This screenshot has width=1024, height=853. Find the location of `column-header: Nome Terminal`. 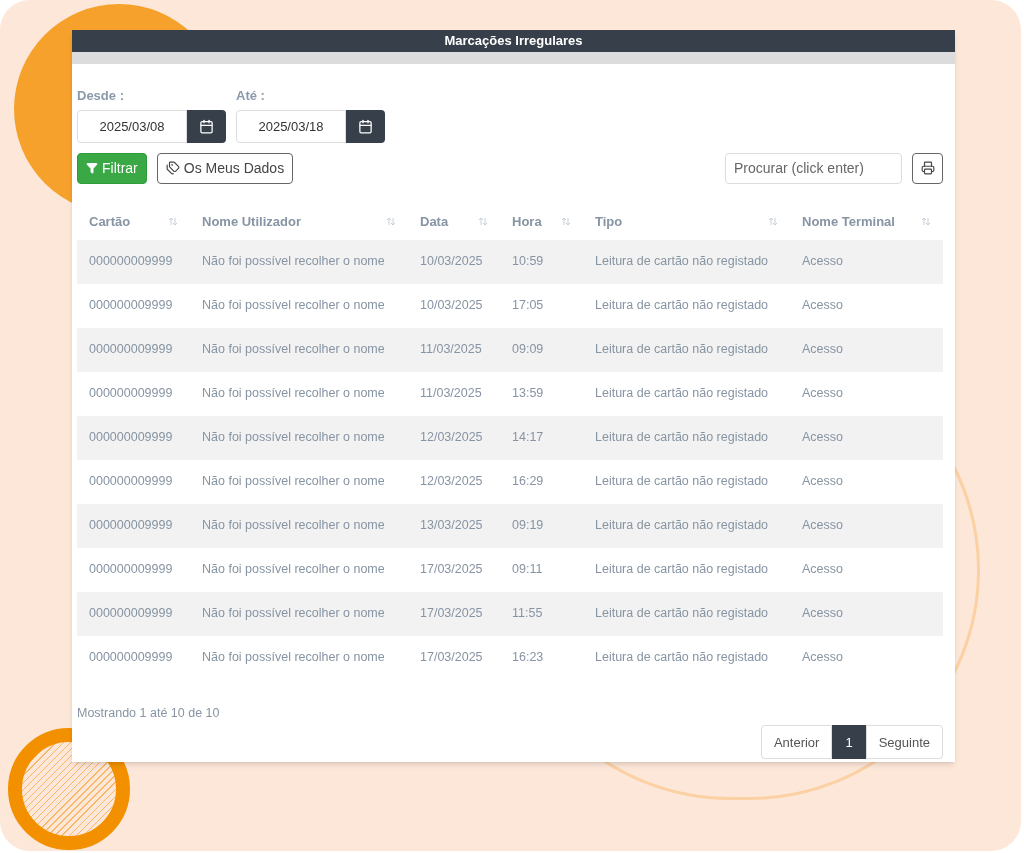

column-header: Nome Terminal is located at coordinates (866, 221).